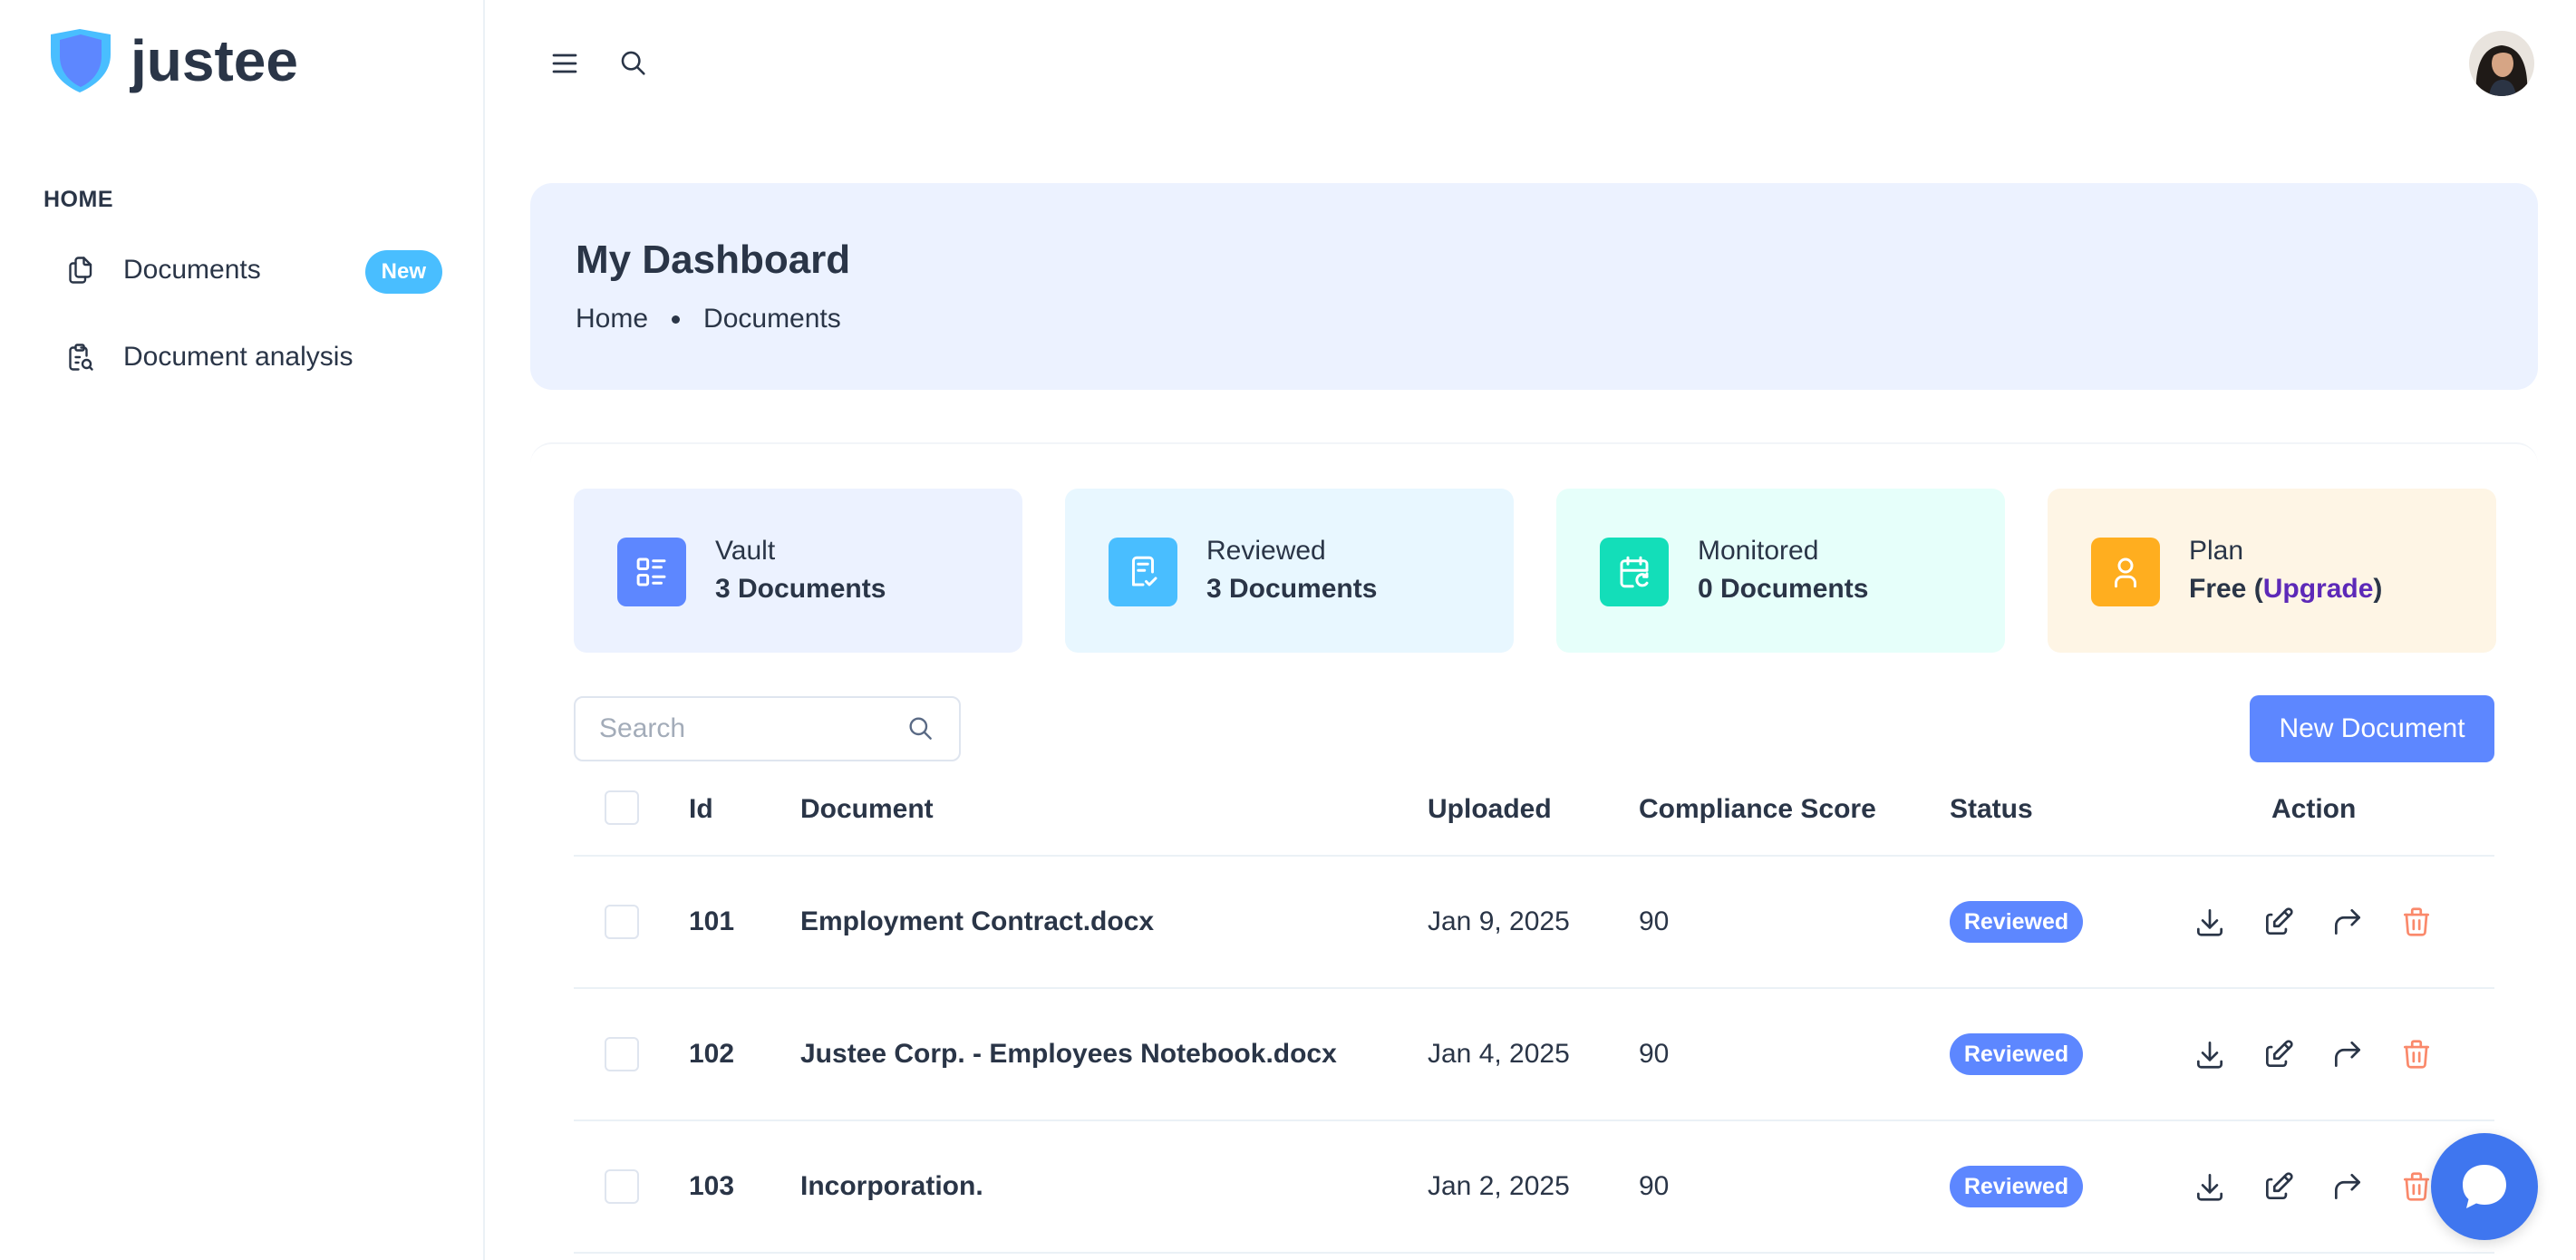  What do you see at coordinates (772, 319) in the screenshot?
I see `breadcrumb-current: Documents` at bounding box center [772, 319].